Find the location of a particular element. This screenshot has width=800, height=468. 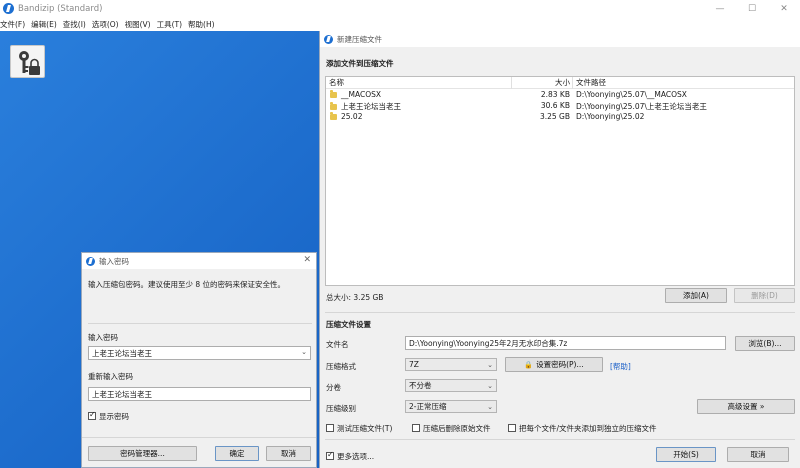

reenter-password-input: 上老王论坛当老王 is located at coordinates (199, 394).